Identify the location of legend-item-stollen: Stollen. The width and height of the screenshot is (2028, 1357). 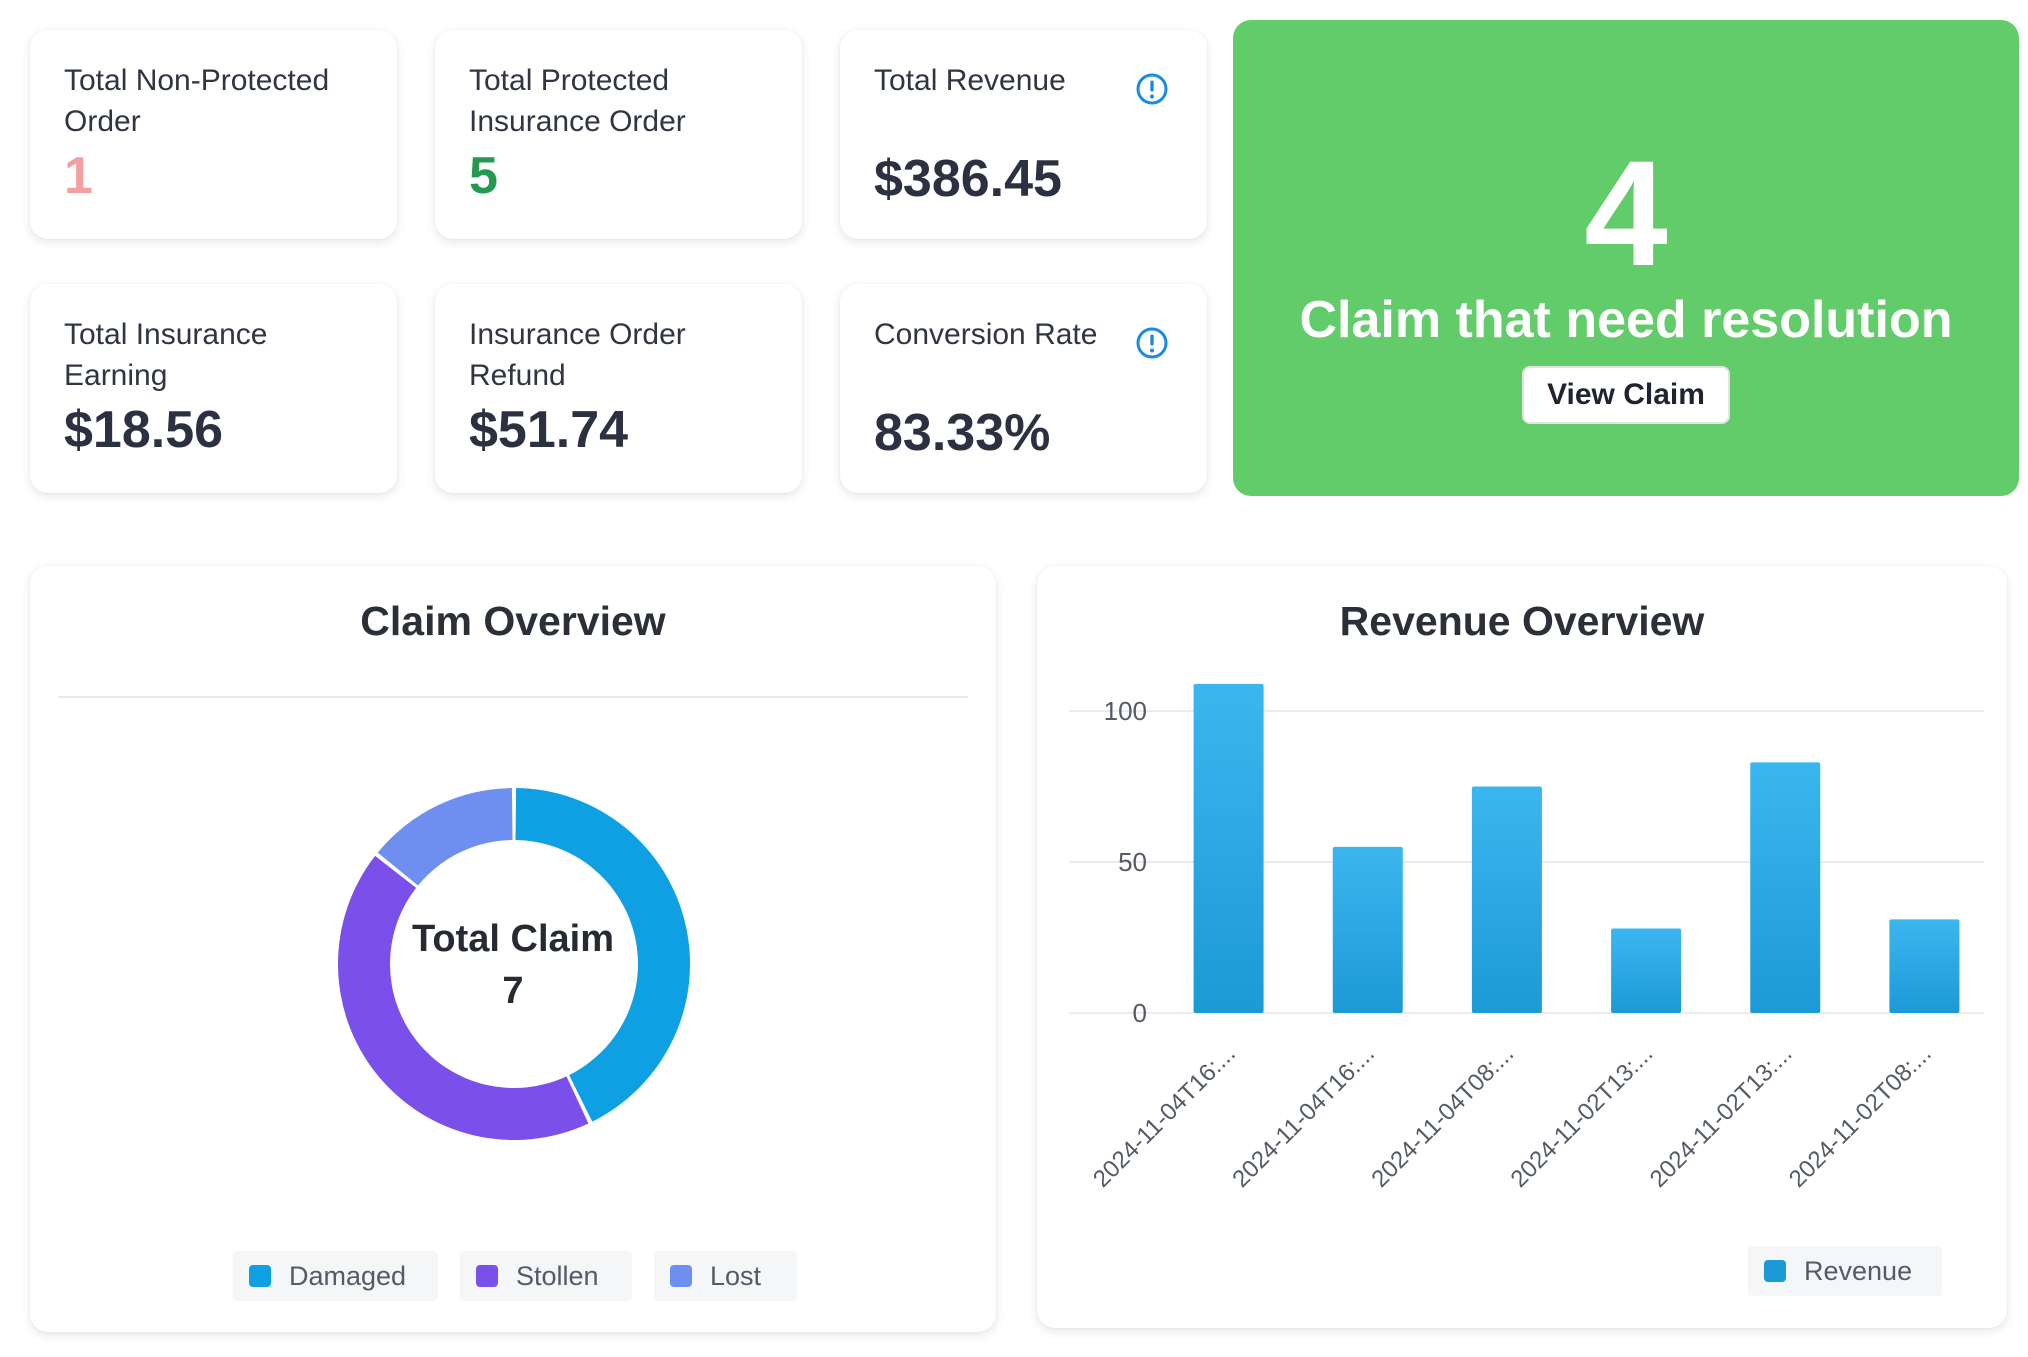
(546, 1276).